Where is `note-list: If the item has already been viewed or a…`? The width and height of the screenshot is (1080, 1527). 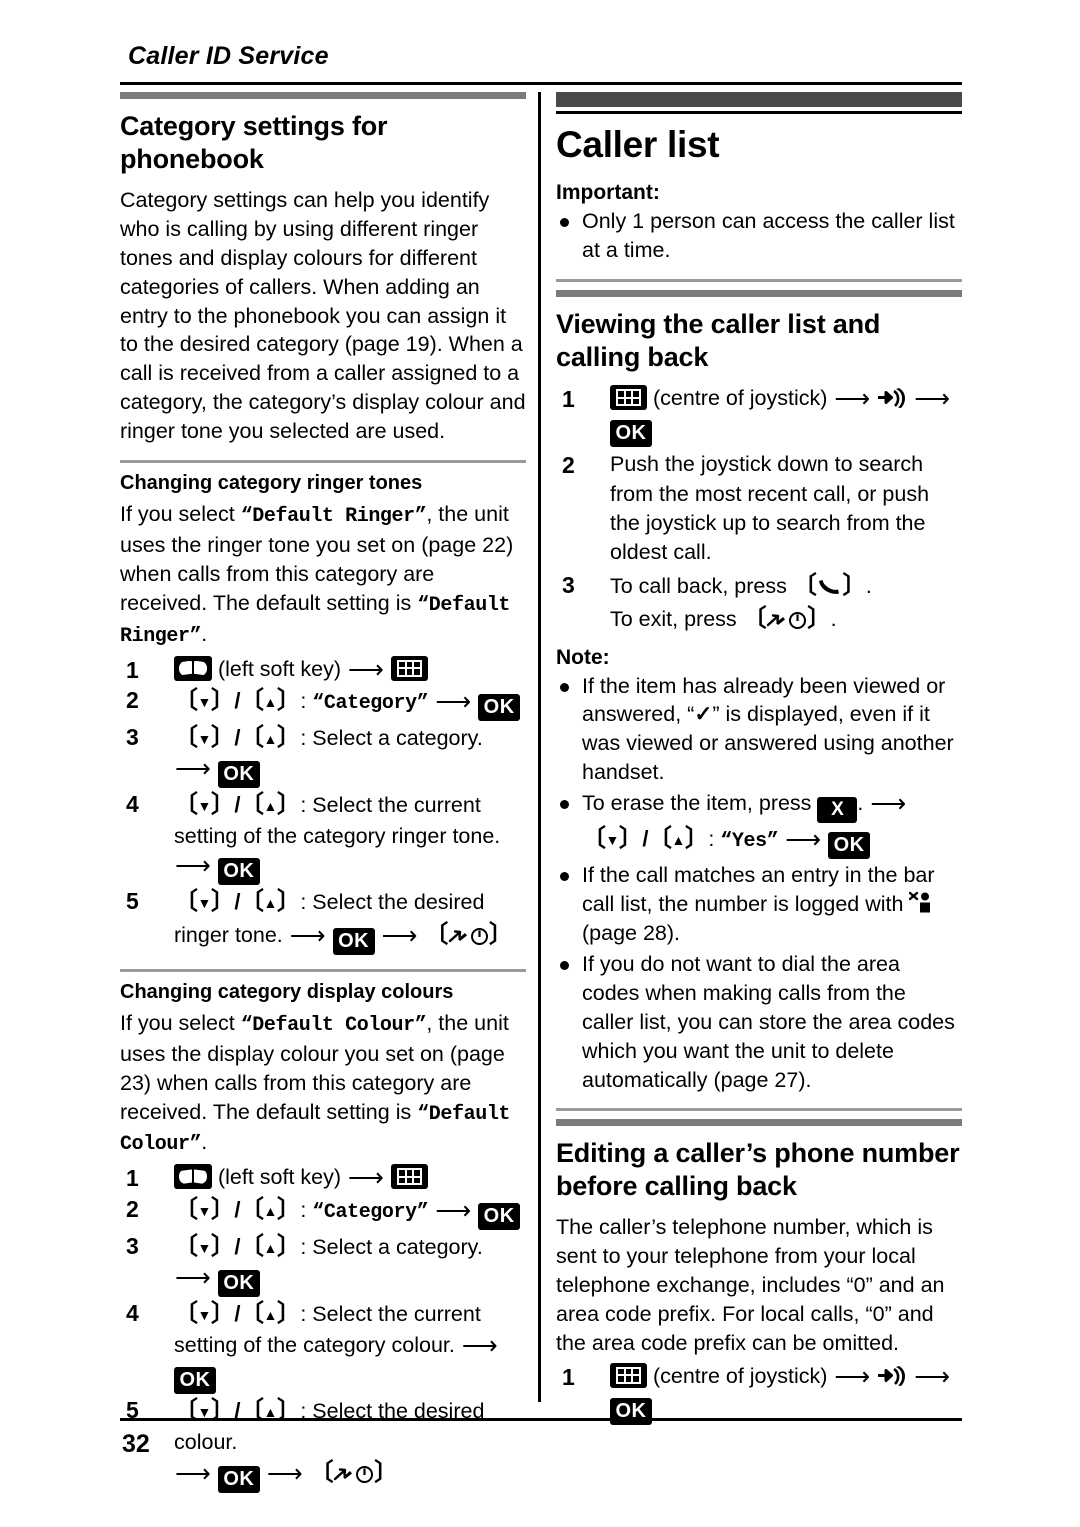 note-list: If the item has already been viewed or a… is located at coordinates (759, 883).